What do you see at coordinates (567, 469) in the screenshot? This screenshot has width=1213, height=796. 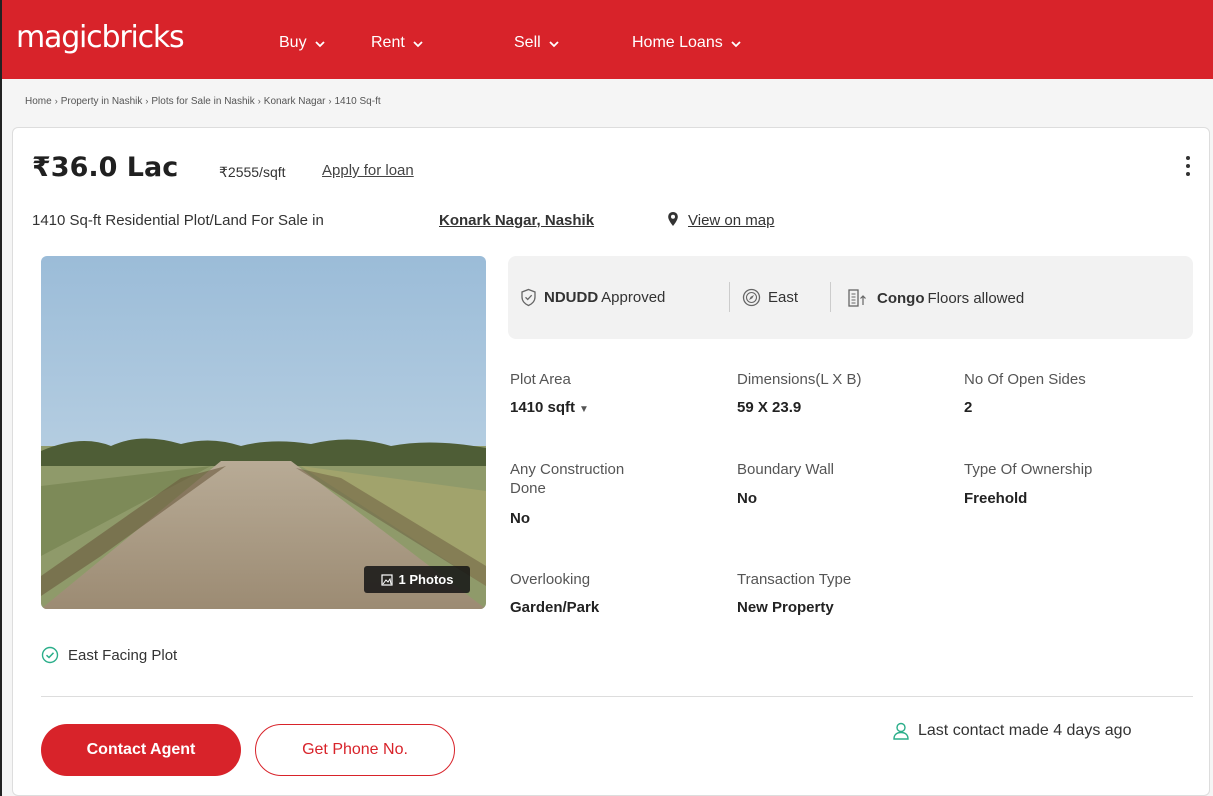 I see `construction-label-line1: Any Construction` at bounding box center [567, 469].